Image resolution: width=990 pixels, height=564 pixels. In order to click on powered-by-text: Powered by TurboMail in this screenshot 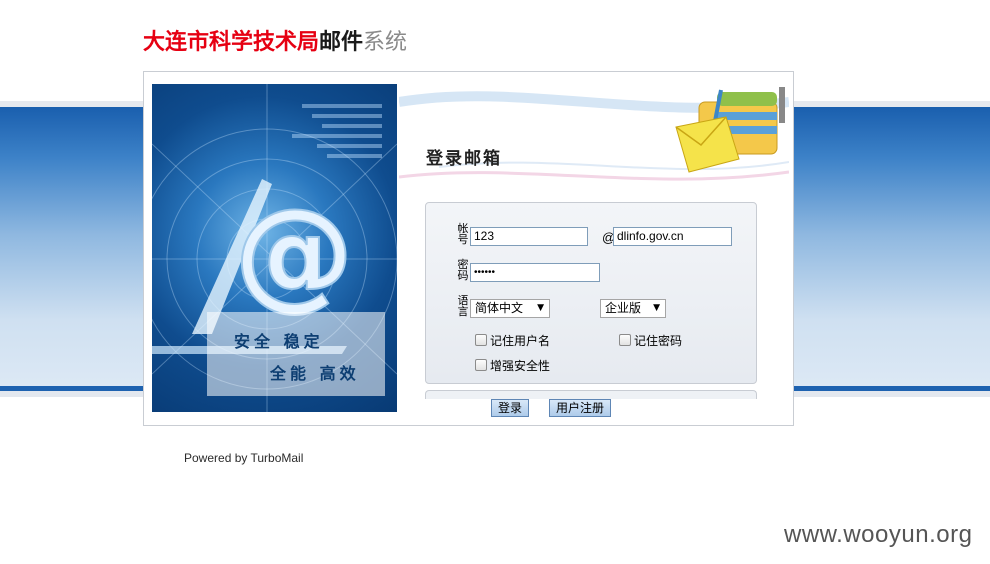, I will do `click(244, 458)`.